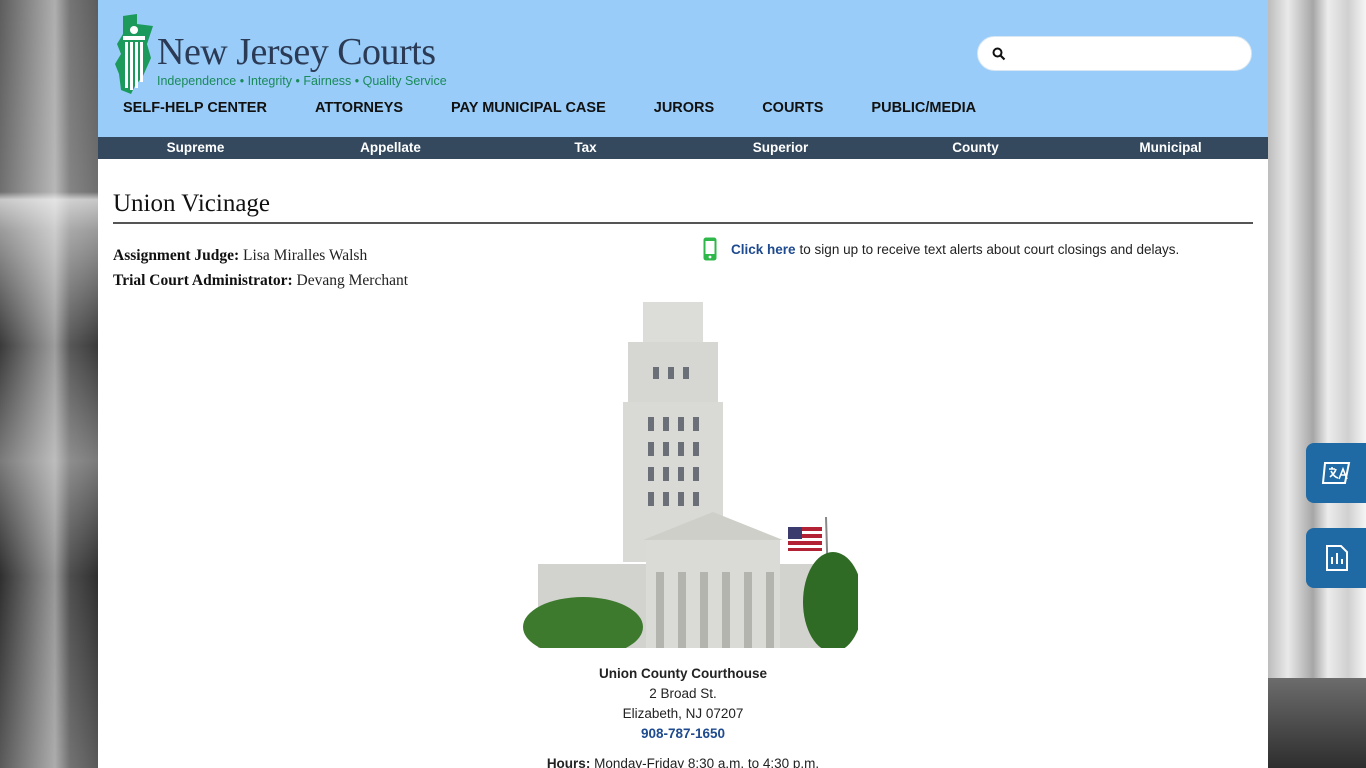 This screenshot has width=1366, height=768. I want to click on nav-courts: COURTS, so click(792, 110).